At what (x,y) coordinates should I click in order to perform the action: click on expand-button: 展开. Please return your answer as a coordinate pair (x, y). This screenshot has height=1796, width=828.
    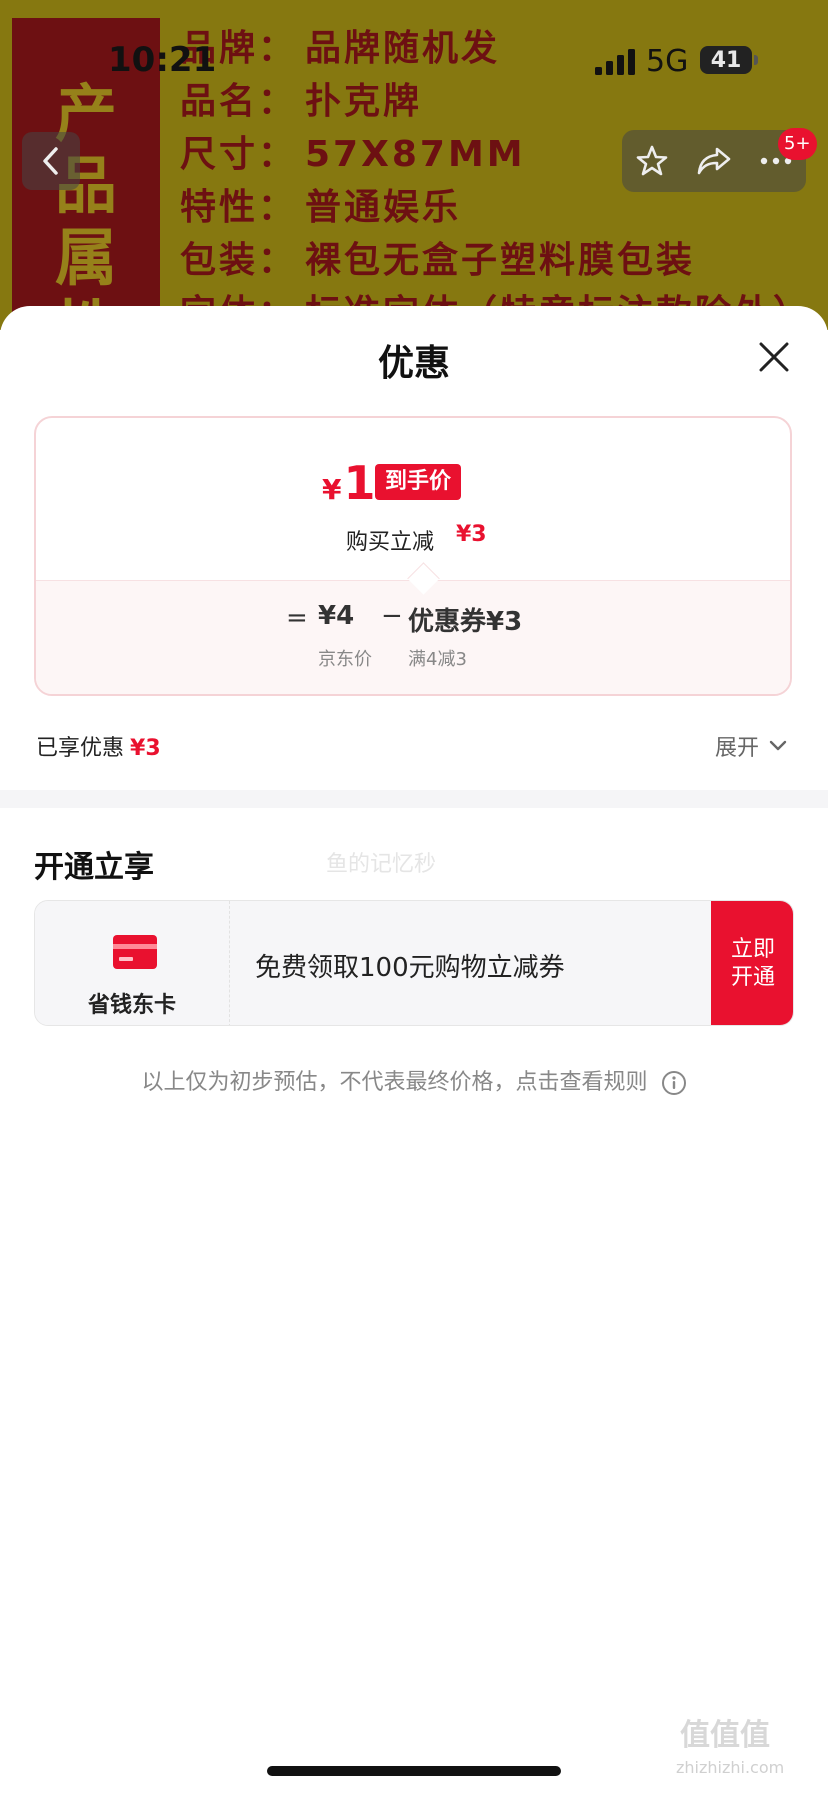
    Looking at the image, I should click on (751, 746).